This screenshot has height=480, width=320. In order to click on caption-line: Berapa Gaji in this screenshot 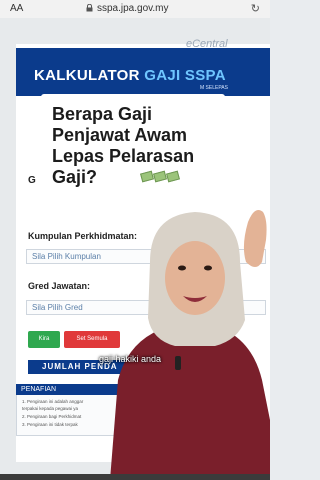, I will do `click(102, 114)`.